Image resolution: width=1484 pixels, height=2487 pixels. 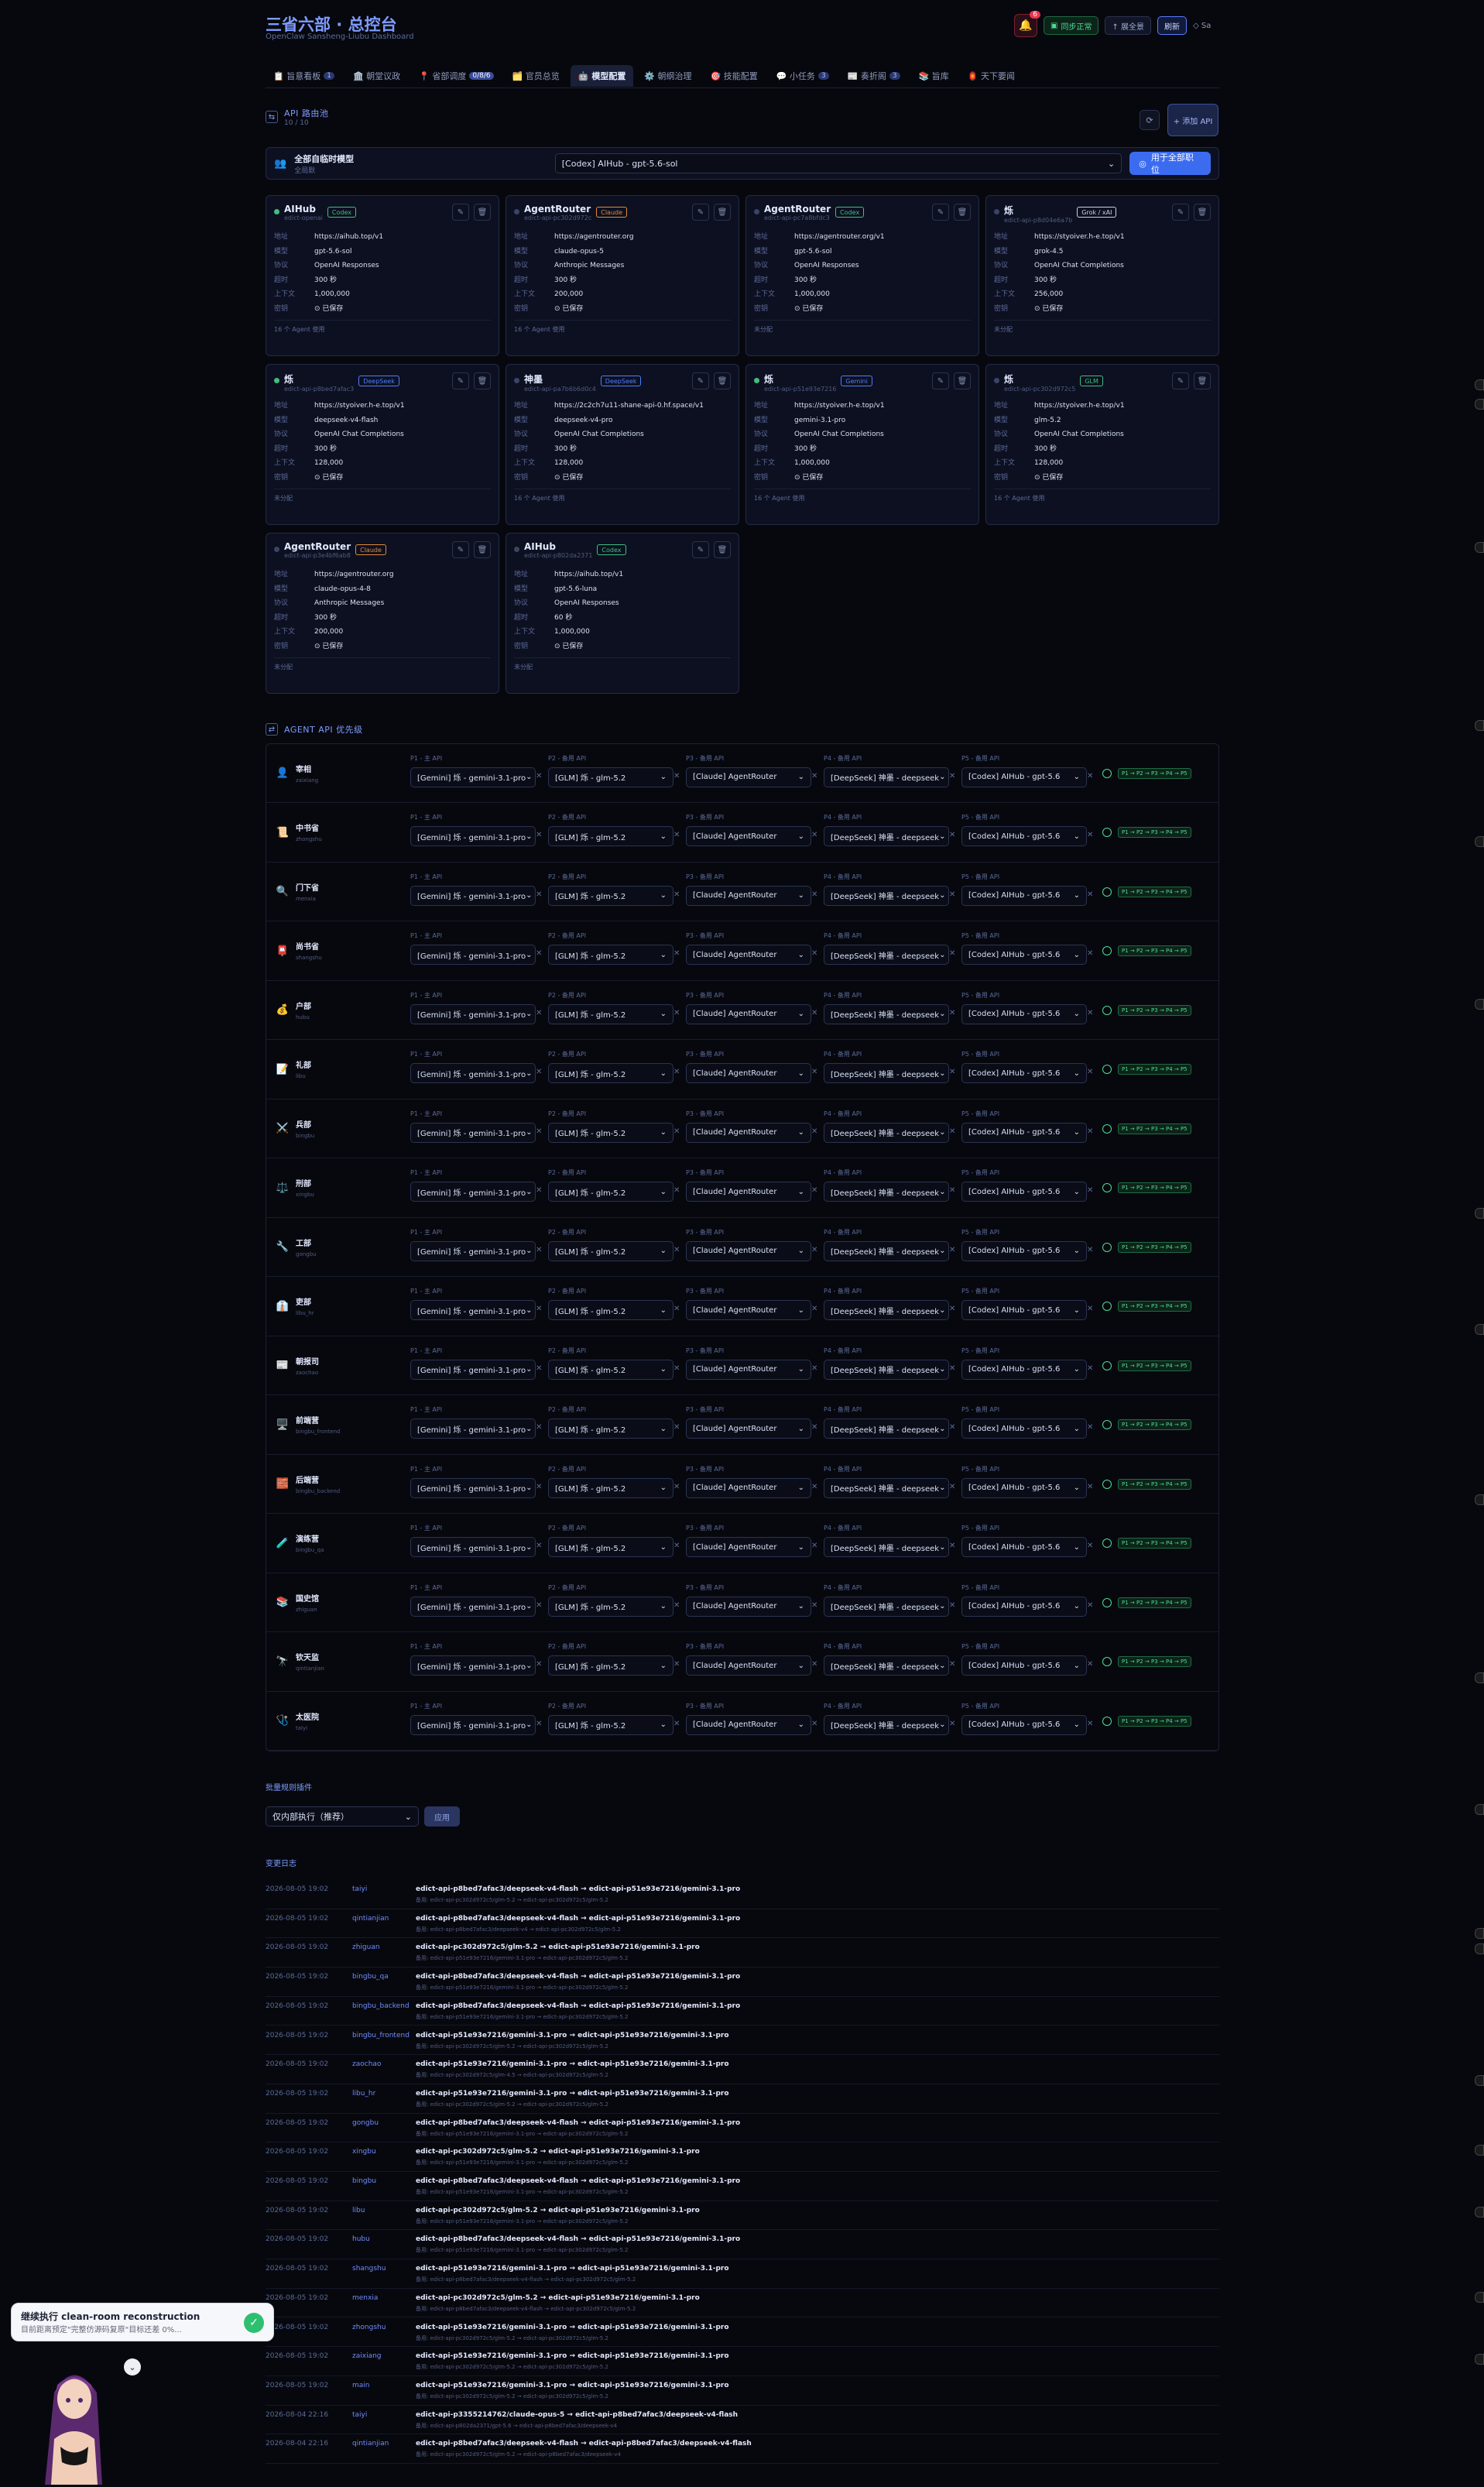 I want to click on log-agent-link: bingbu, so click(x=364, y=2181).